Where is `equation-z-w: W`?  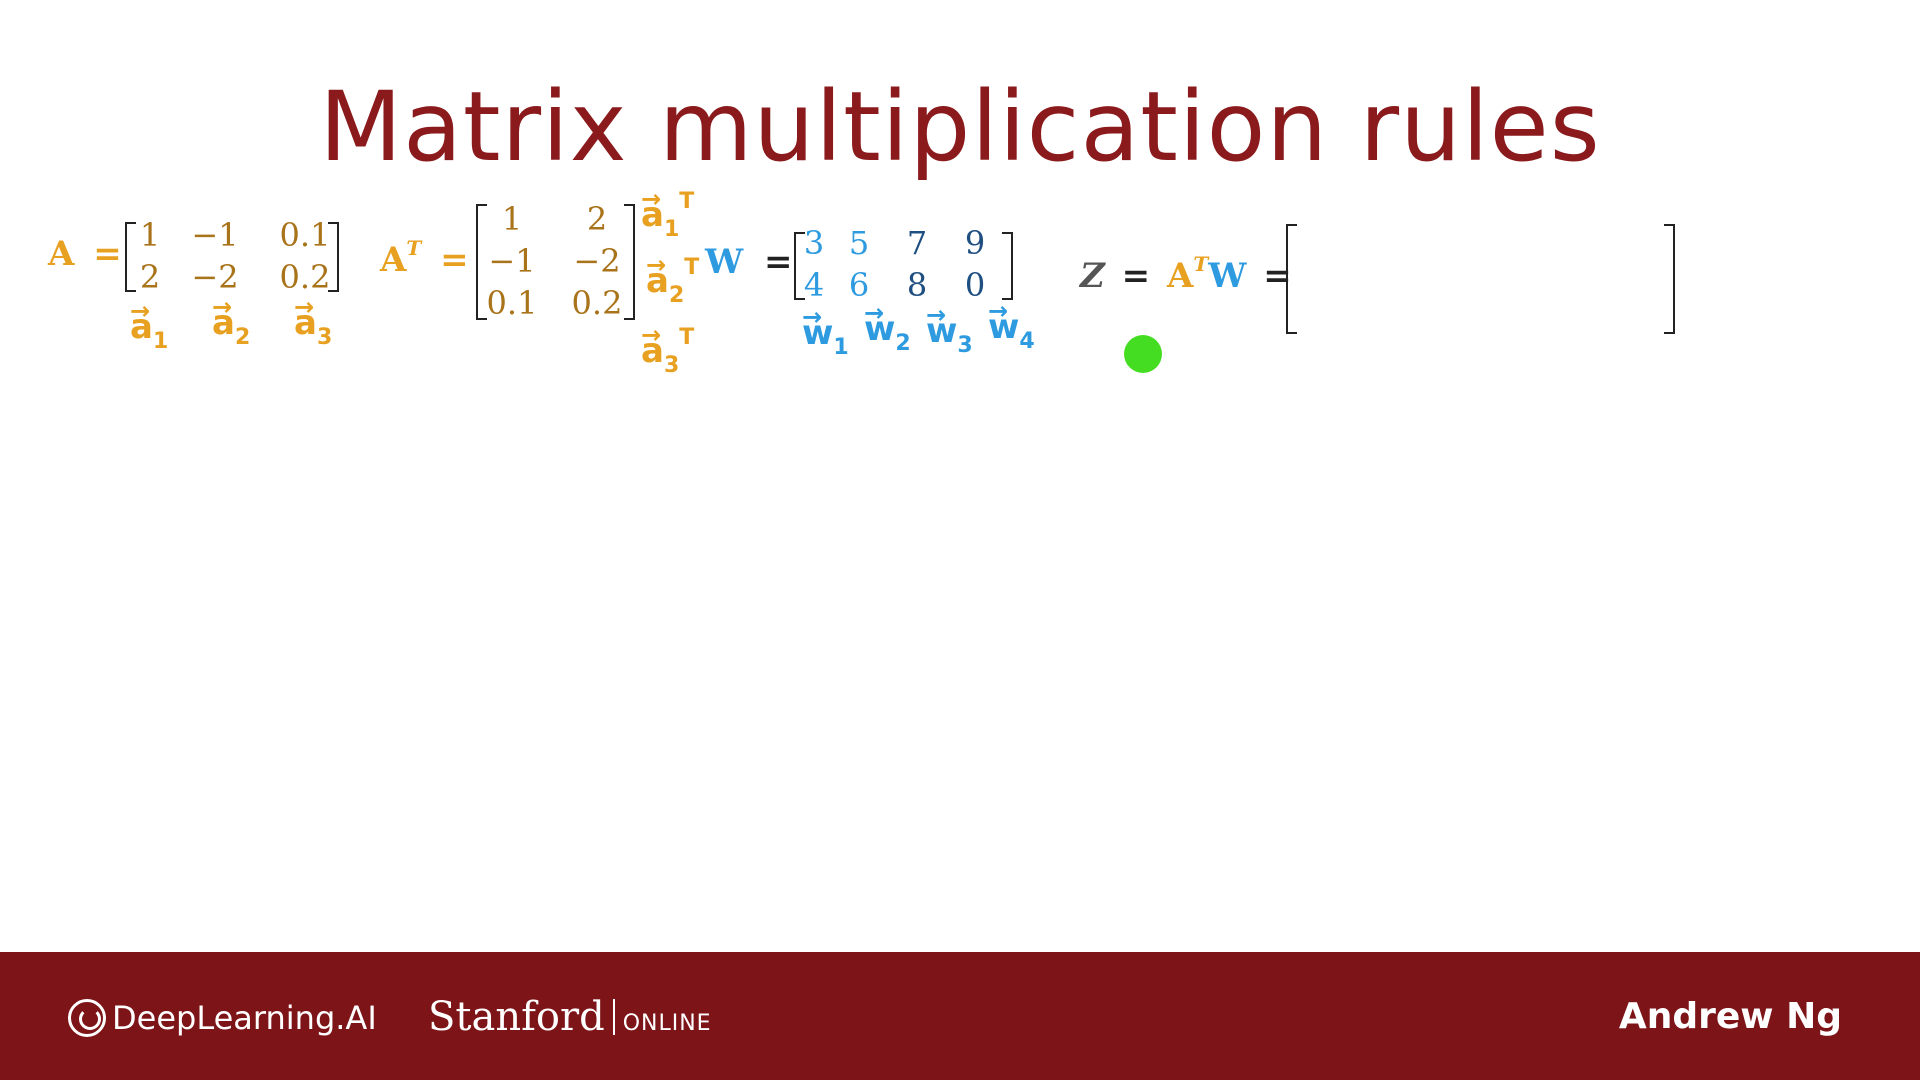 equation-z-w: W is located at coordinates (1227, 276).